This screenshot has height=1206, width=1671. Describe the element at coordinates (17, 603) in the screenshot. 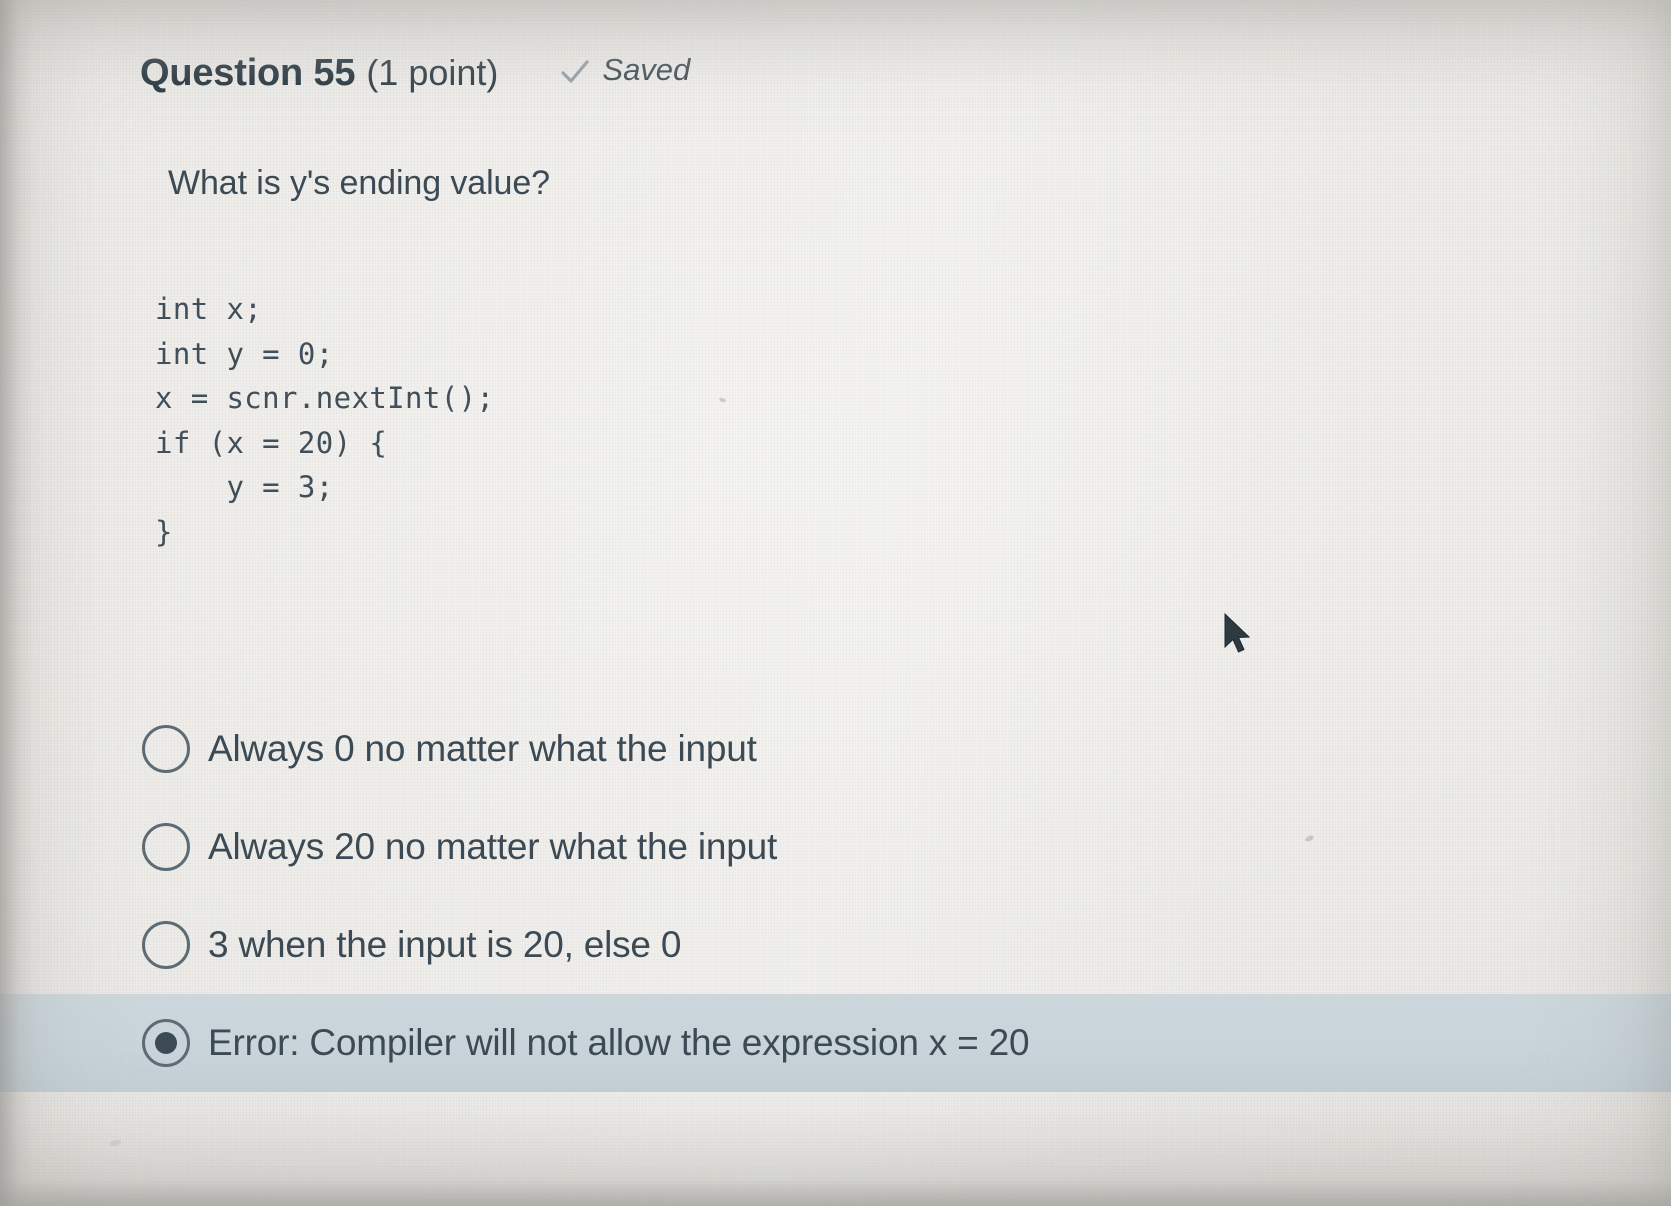

I see `screen-left-edge` at that location.